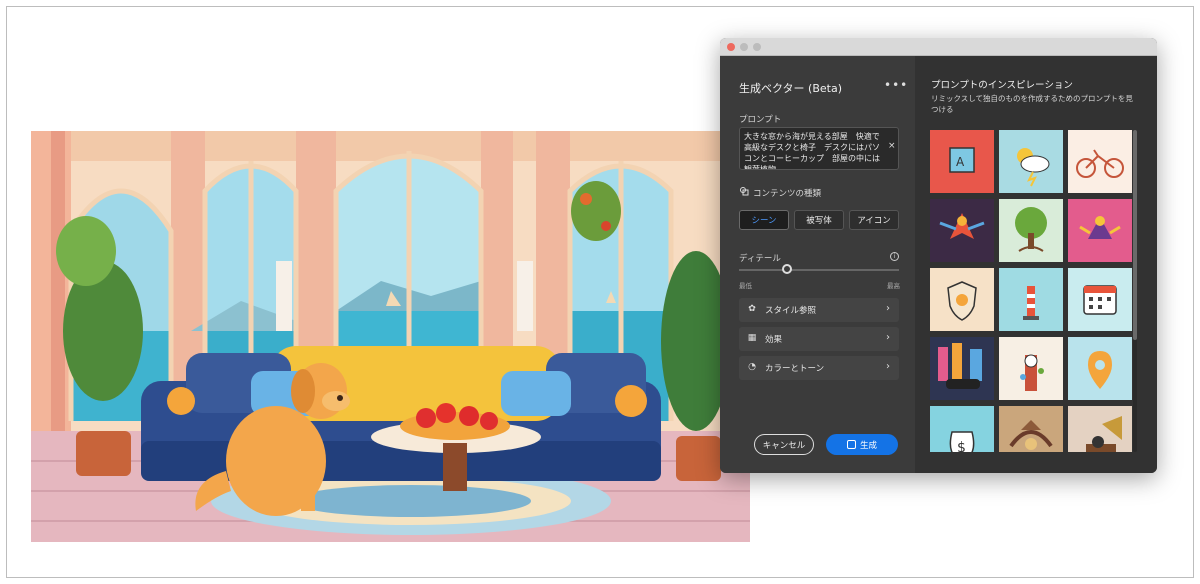  I want to click on generate-button: 生成, so click(862, 444).